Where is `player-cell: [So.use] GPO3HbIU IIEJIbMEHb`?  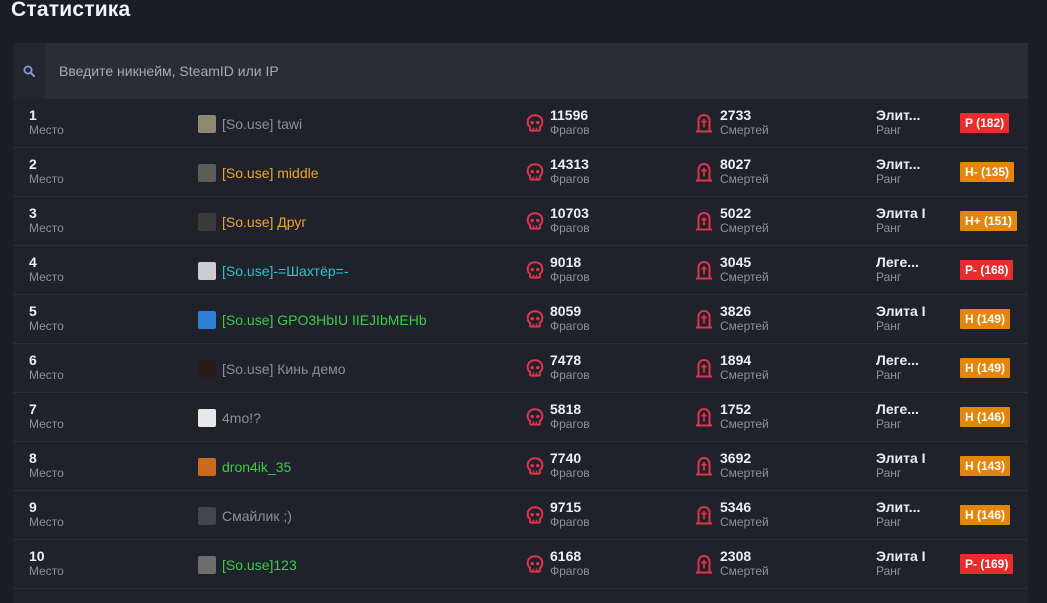 player-cell: [So.use] GPO3HbIU IIEJIbMEHb is located at coordinates (312, 320).